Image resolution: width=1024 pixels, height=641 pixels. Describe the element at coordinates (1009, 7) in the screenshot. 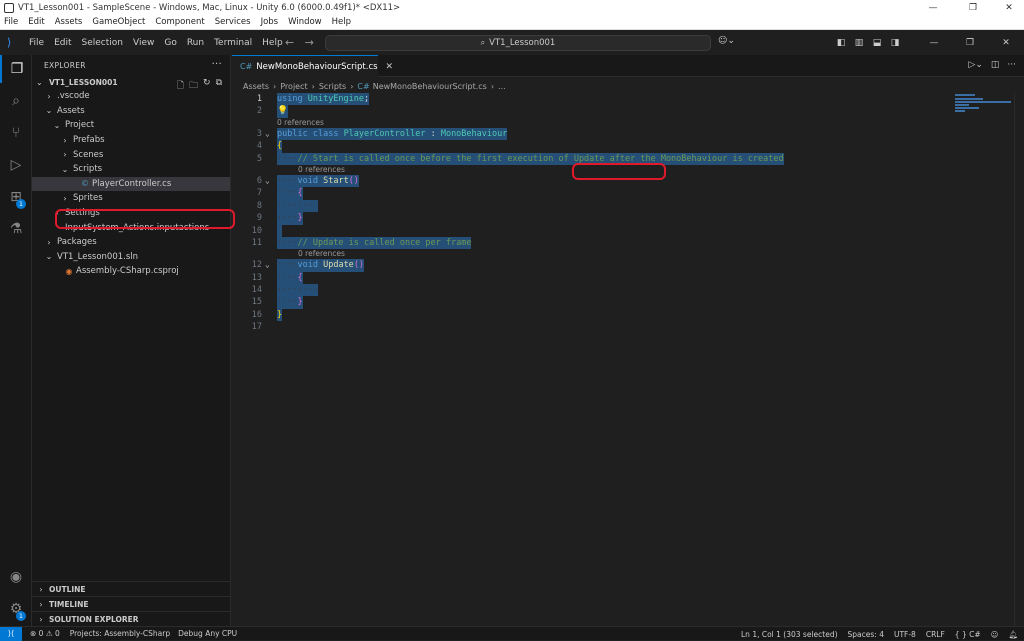

I see `unity-close-button: ✕` at that location.